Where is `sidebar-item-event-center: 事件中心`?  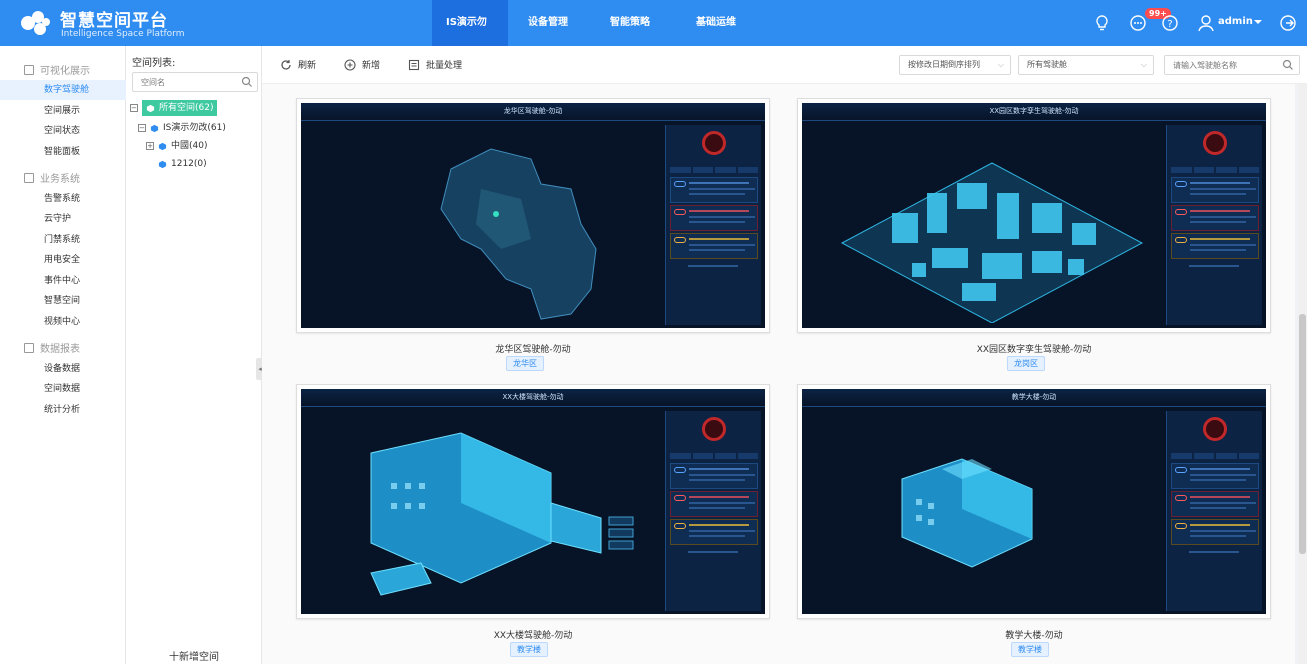
sidebar-item-event-center: 事件中心 is located at coordinates (63, 281).